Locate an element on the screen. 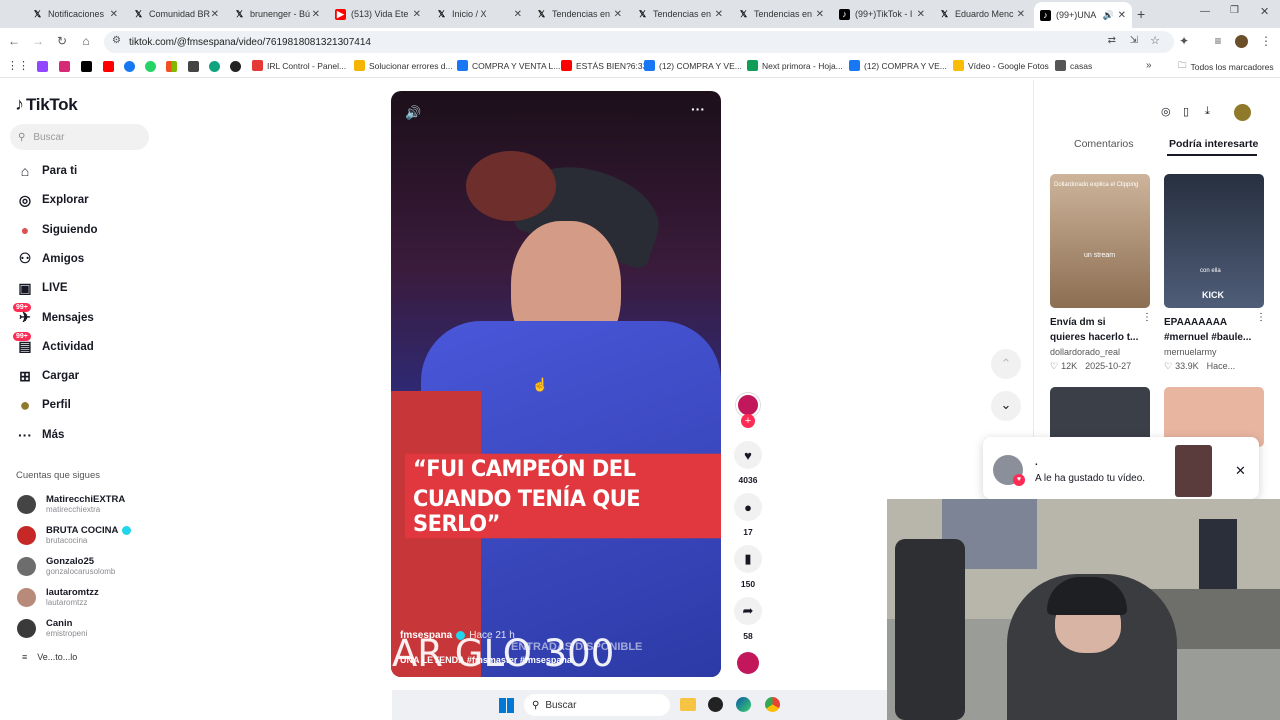 Image resolution: width=1280 pixels, height=720 pixels. device-icon: ▯ is located at coordinates (1186, 111).